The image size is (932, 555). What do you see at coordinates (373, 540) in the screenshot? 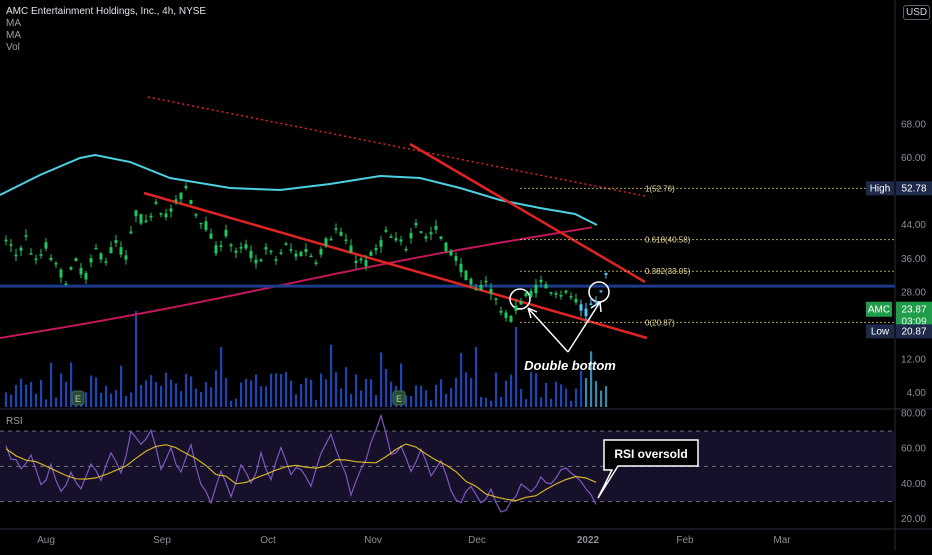
I see `x-tick-label: Nov` at bounding box center [373, 540].